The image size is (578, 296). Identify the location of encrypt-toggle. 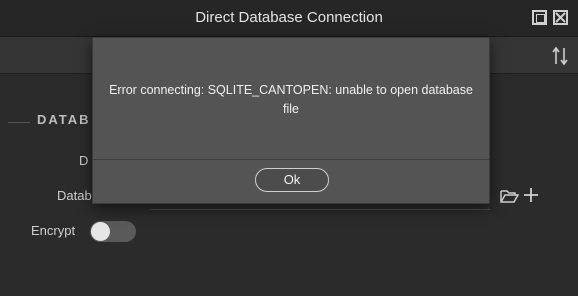
(113, 231).